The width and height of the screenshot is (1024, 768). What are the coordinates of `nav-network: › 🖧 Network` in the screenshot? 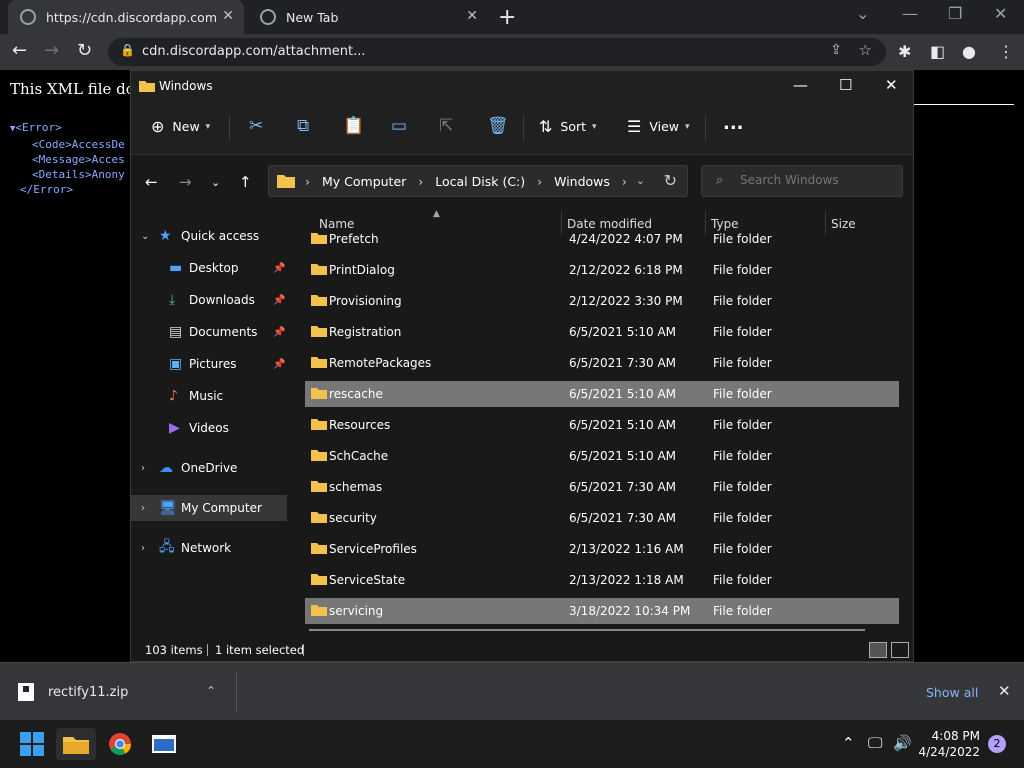 It's located at (209, 548).